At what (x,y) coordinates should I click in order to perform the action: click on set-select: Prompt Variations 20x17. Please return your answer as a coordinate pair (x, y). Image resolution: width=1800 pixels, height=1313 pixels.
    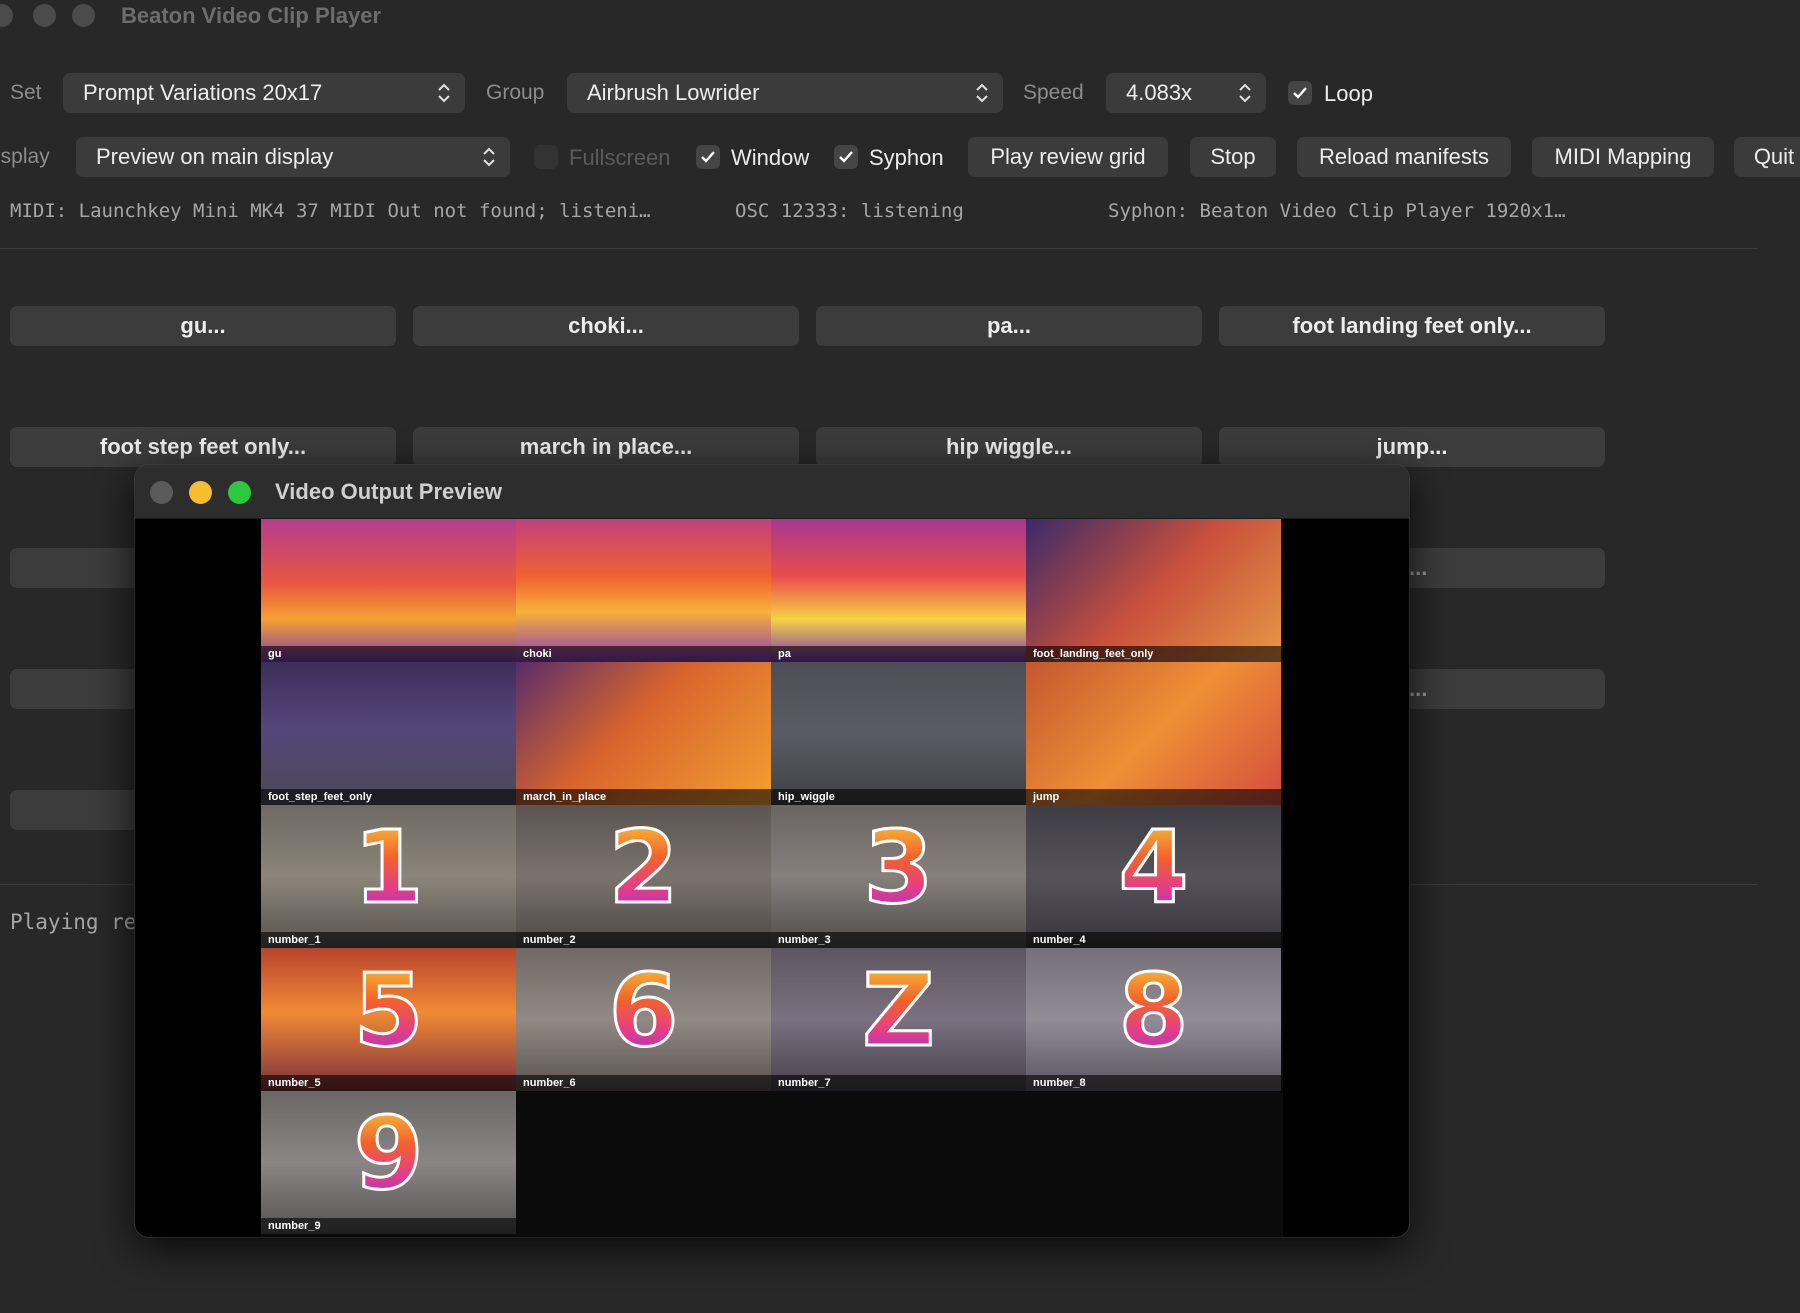
    Looking at the image, I should click on (264, 93).